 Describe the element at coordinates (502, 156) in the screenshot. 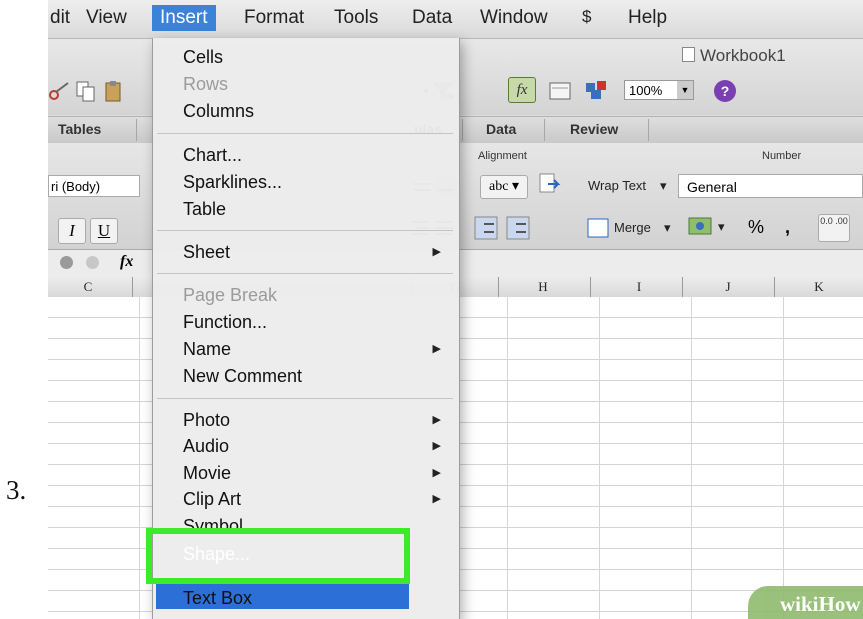

I see `alignment-group-title: Alignment` at that location.